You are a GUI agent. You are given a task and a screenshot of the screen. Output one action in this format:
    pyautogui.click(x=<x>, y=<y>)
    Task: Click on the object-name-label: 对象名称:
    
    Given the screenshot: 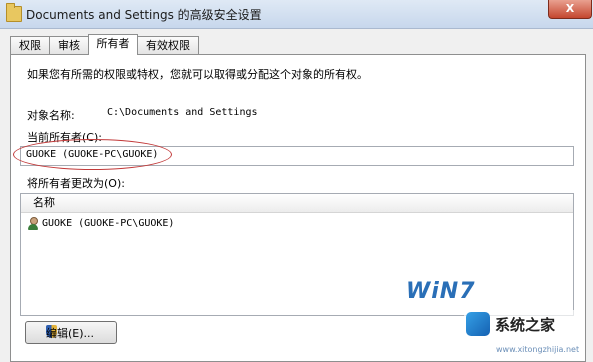 What is the action you would take?
    pyautogui.click(x=51, y=115)
    